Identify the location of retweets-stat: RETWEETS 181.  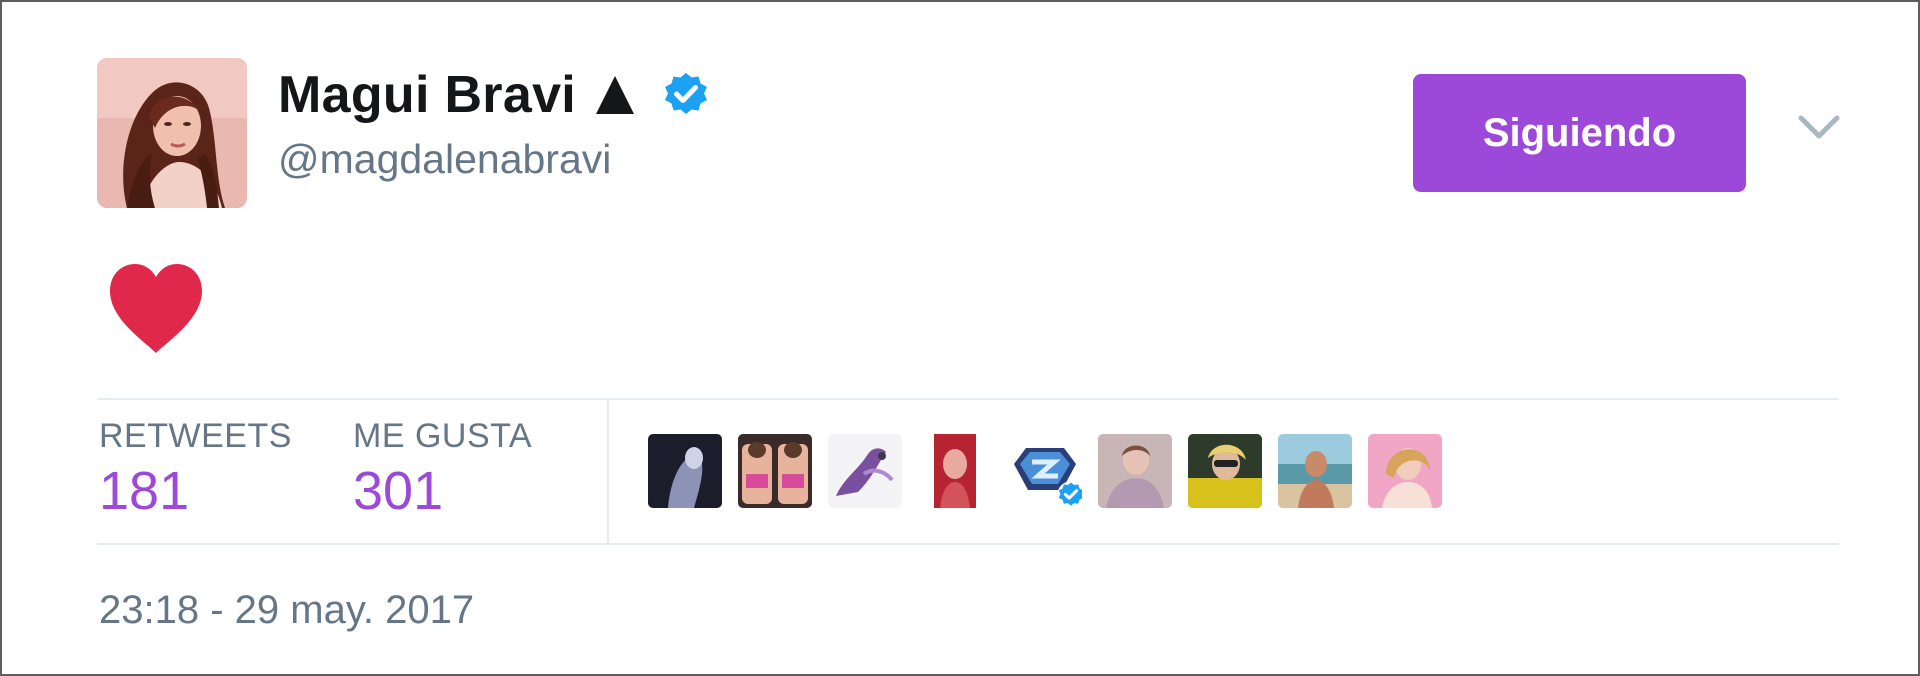
(195, 469).